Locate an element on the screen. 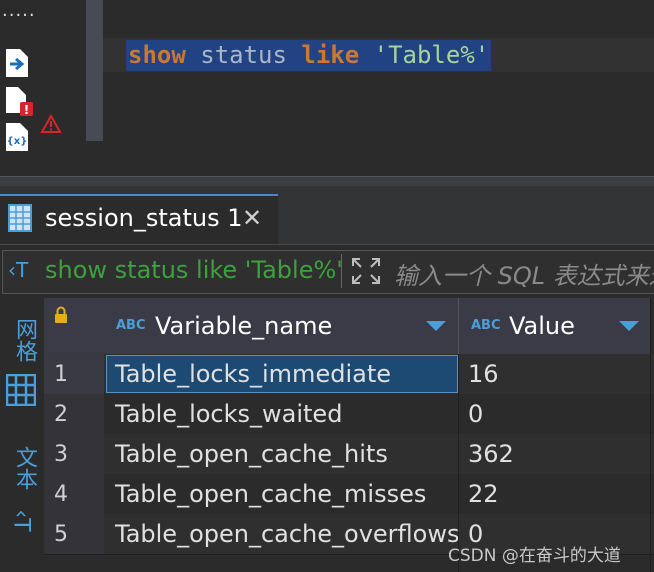  column-header-variable-name: ABC Variable_name is located at coordinates (281, 326).